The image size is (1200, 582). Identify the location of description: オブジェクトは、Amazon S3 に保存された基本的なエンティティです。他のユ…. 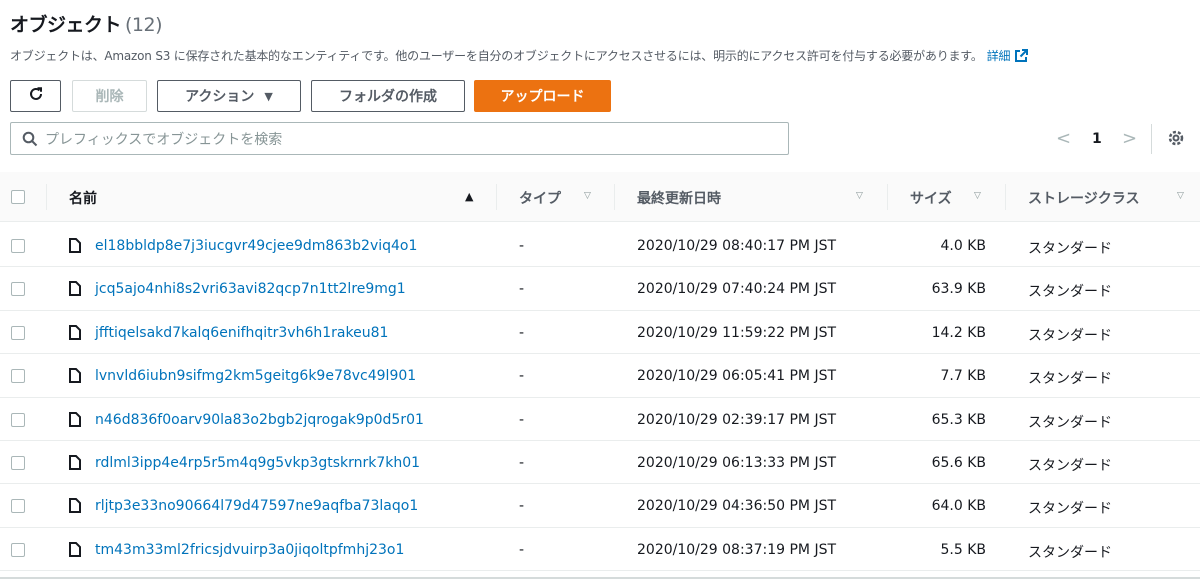
(519, 56).